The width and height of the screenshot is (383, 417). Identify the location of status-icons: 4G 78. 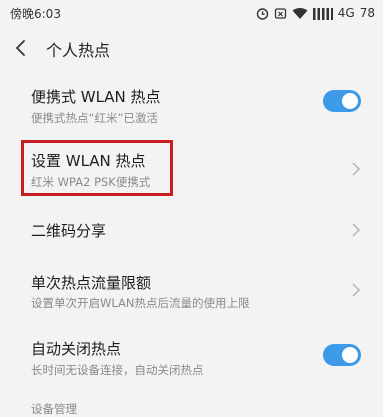
(315, 13).